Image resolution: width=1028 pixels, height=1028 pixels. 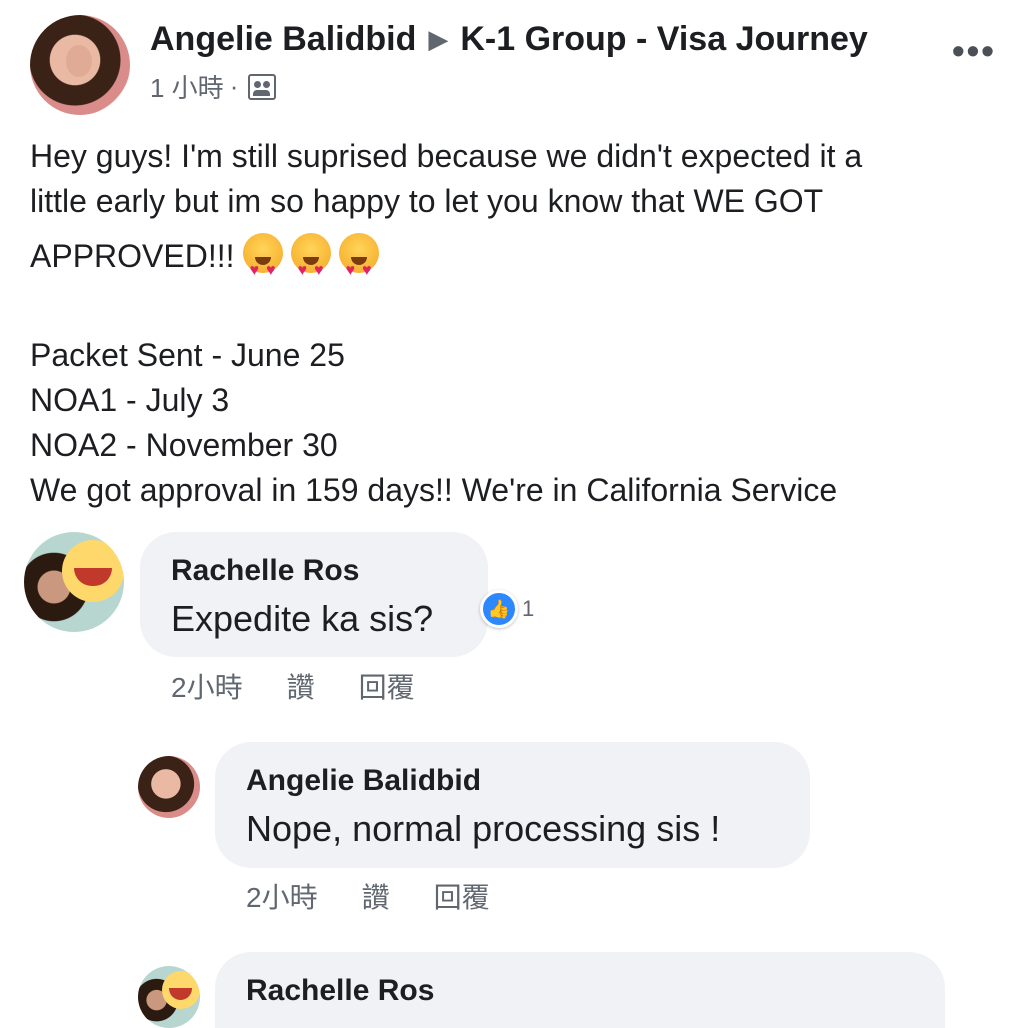 I want to click on reaction-badge: 👍 1, so click(x=507, y=609).